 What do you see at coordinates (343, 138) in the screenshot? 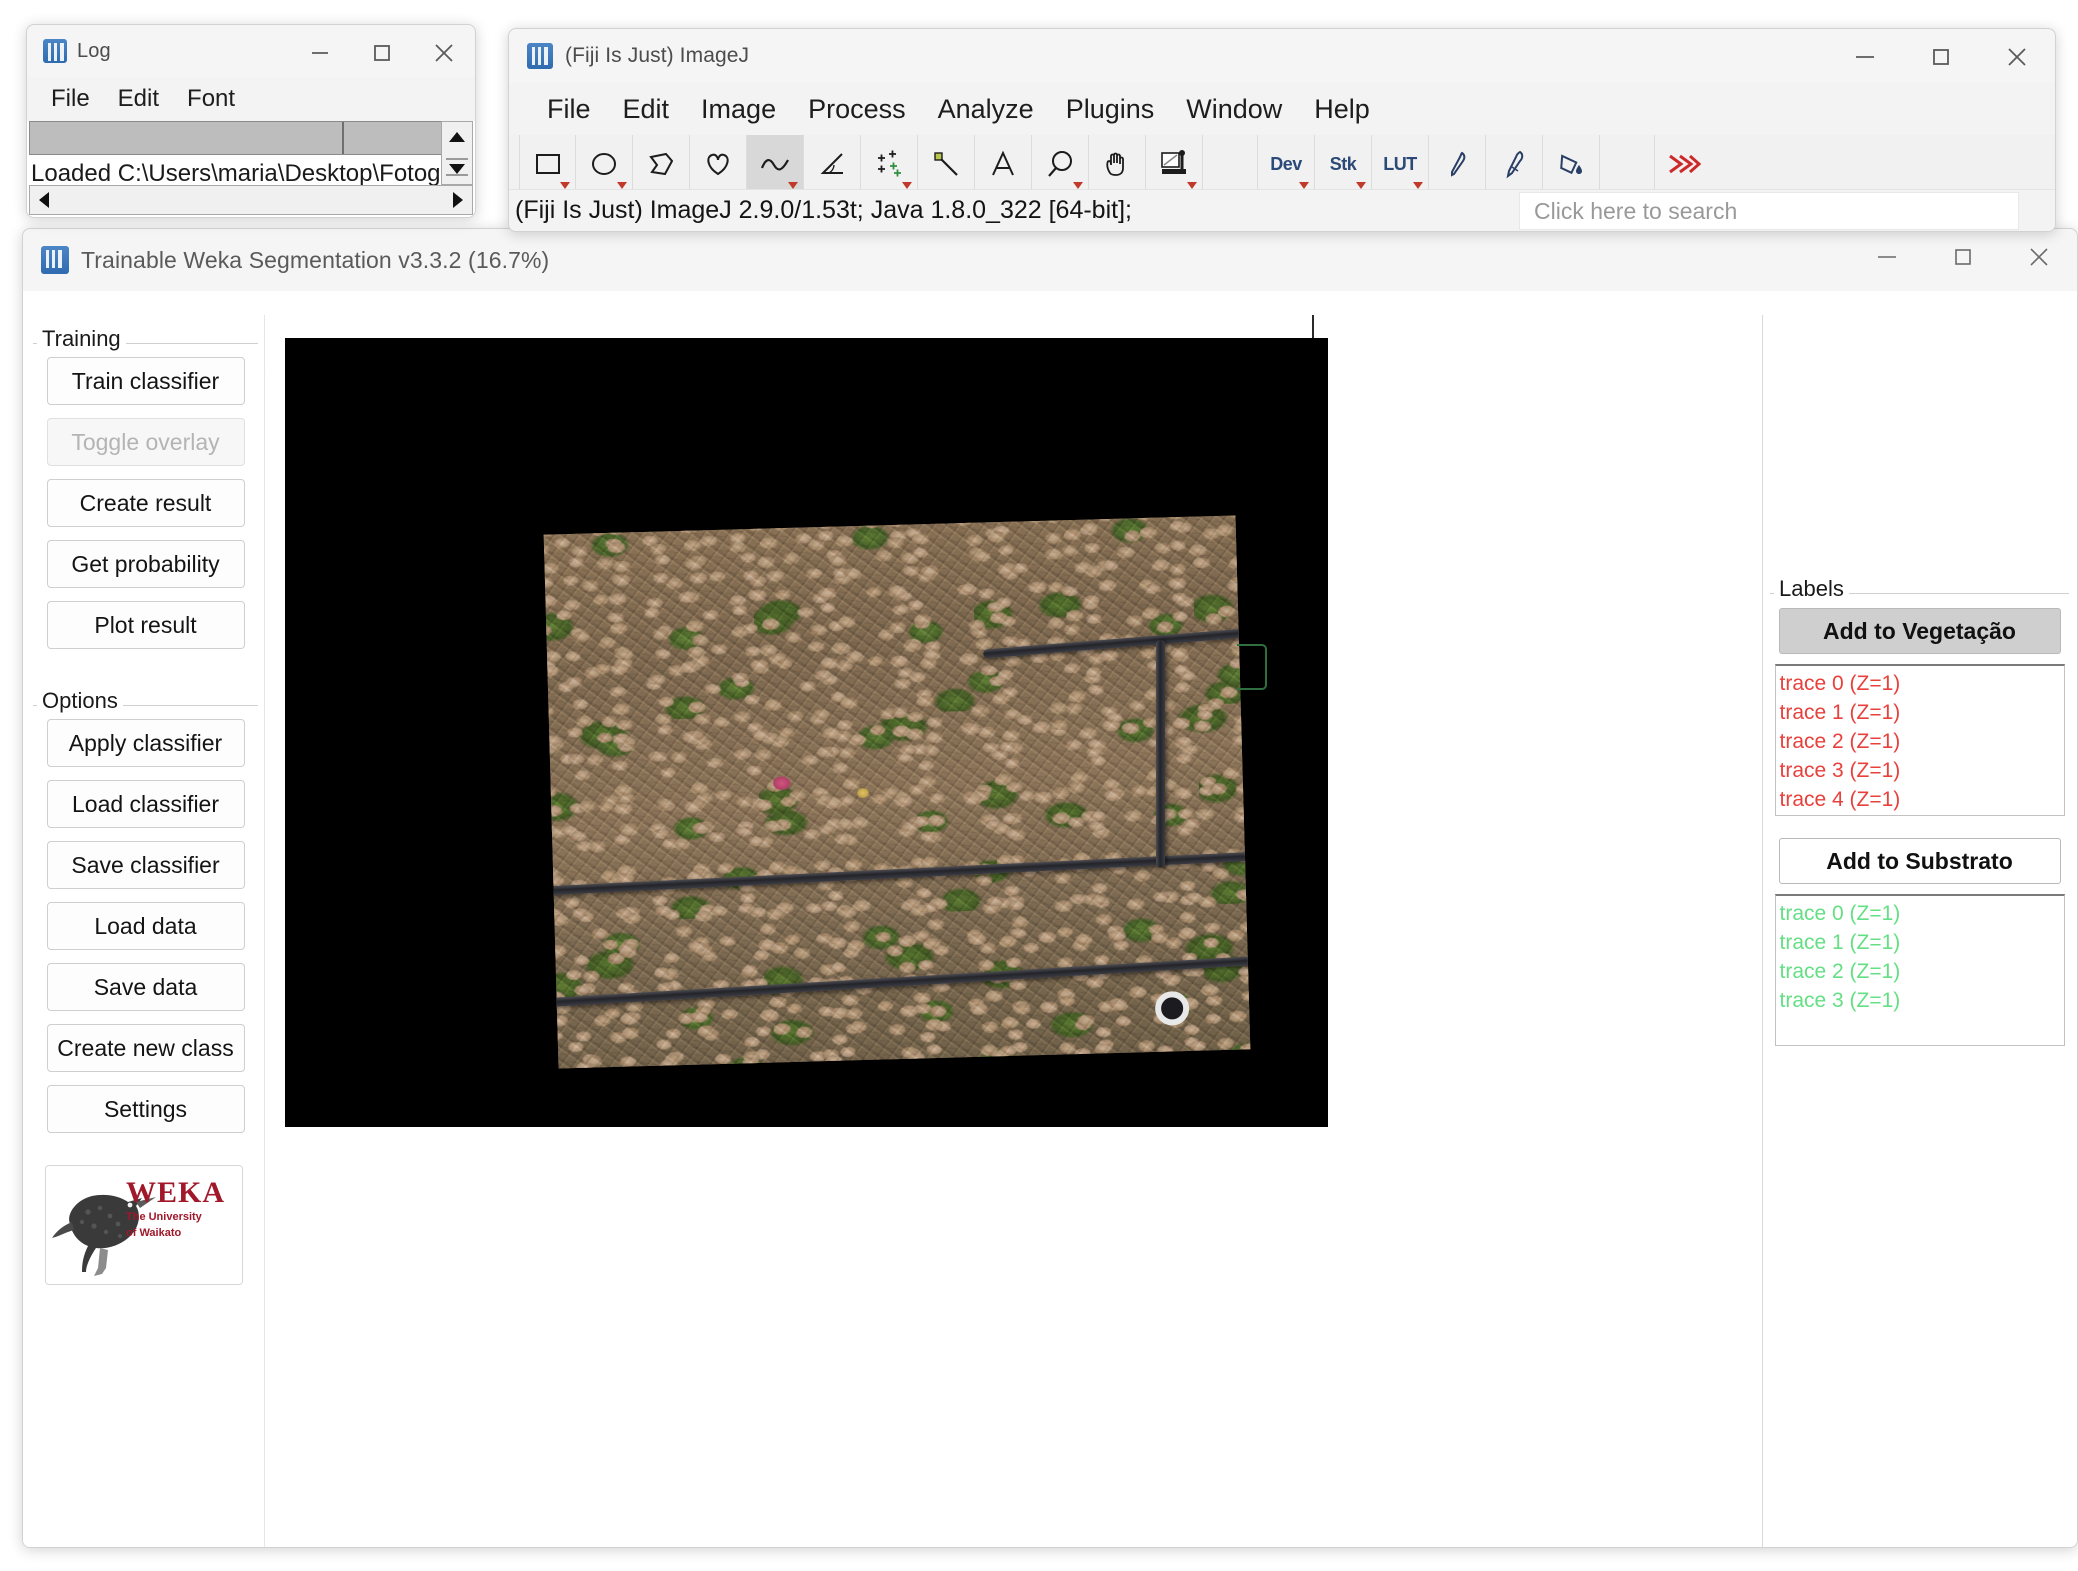
I see `log-column-divider` at bounding box center [343, 138].